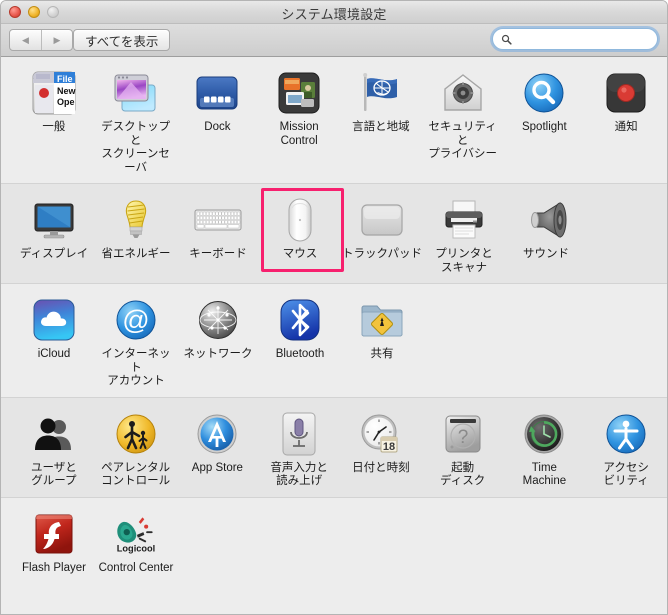 The width and height of the screenshot is (668, 615). What do you see at coordinates (626, 120) in the screenshot?
I see `pref-pane-notifications: 通知` at bounding box center [626, 120].